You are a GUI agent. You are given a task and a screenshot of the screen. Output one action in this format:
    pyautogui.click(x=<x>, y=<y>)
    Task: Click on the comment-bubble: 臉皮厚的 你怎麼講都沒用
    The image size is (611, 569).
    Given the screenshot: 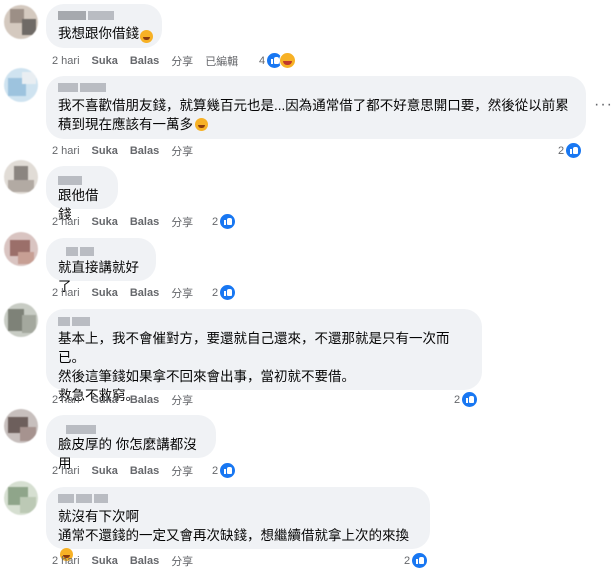 What is the action you would take?
    pyautogui.click(x=131, y=443)
    